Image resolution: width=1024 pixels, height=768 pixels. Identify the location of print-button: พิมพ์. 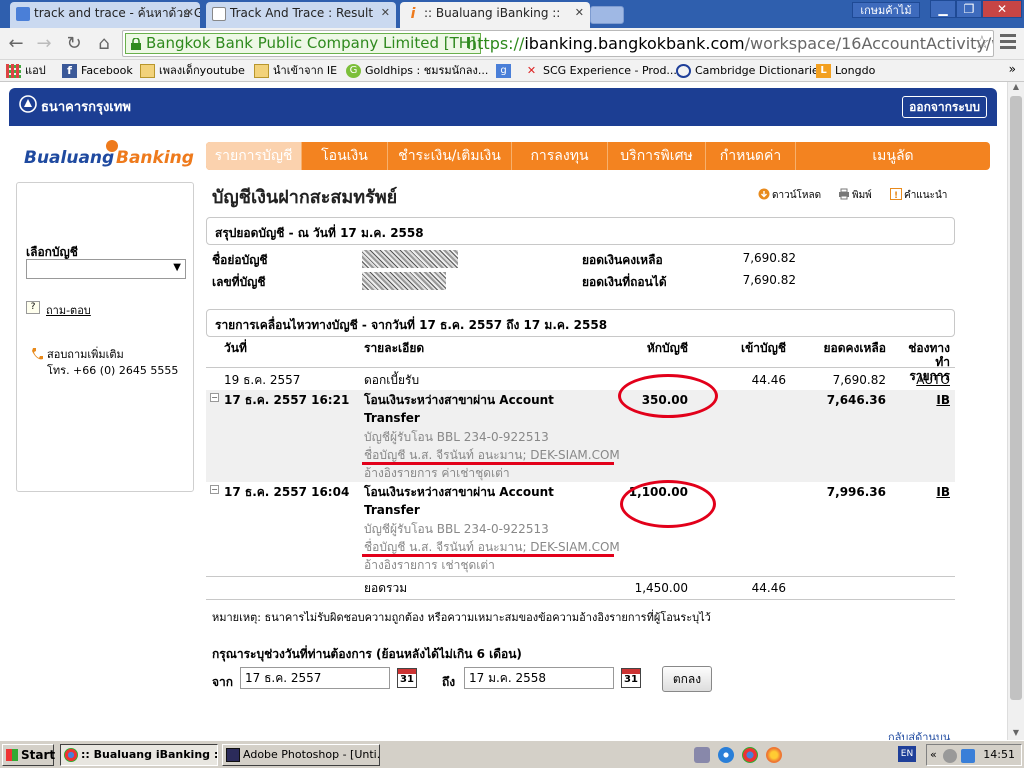
(855, 195).